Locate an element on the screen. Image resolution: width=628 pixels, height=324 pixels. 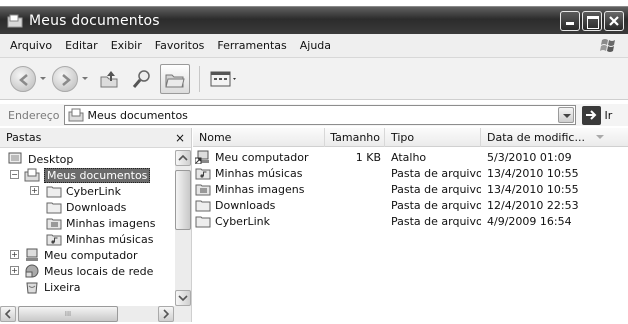
go-arrow-icon is located at coordinates (590, 114).